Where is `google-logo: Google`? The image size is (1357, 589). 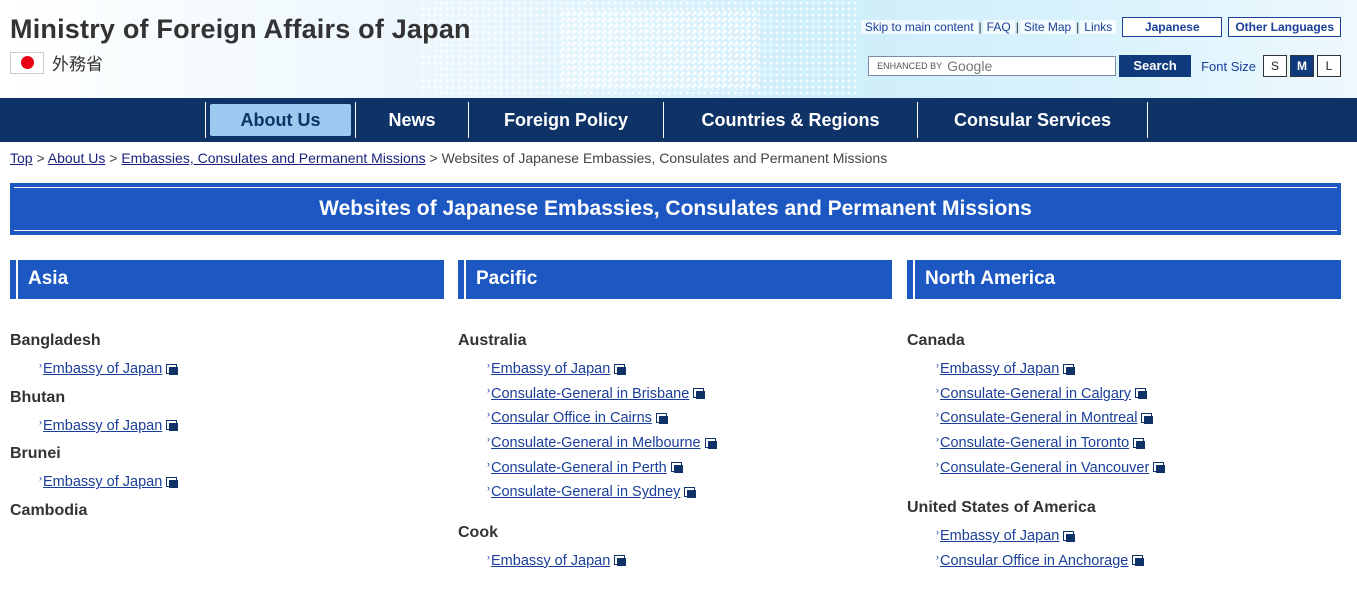 google-logo: Google is located at coordinates (970, 66).